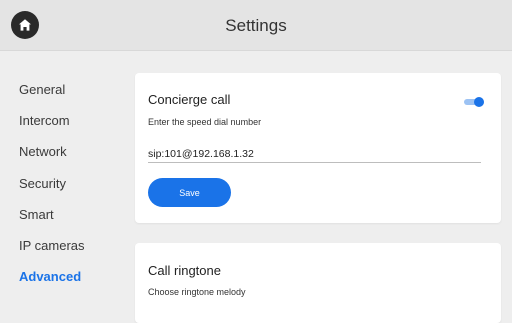 The height and width of the screenshot is (323, 512). Describe the element at coordinates (50, 276) in the screenshot. I see `sidebar-item-advanced: Advanced` at that location.